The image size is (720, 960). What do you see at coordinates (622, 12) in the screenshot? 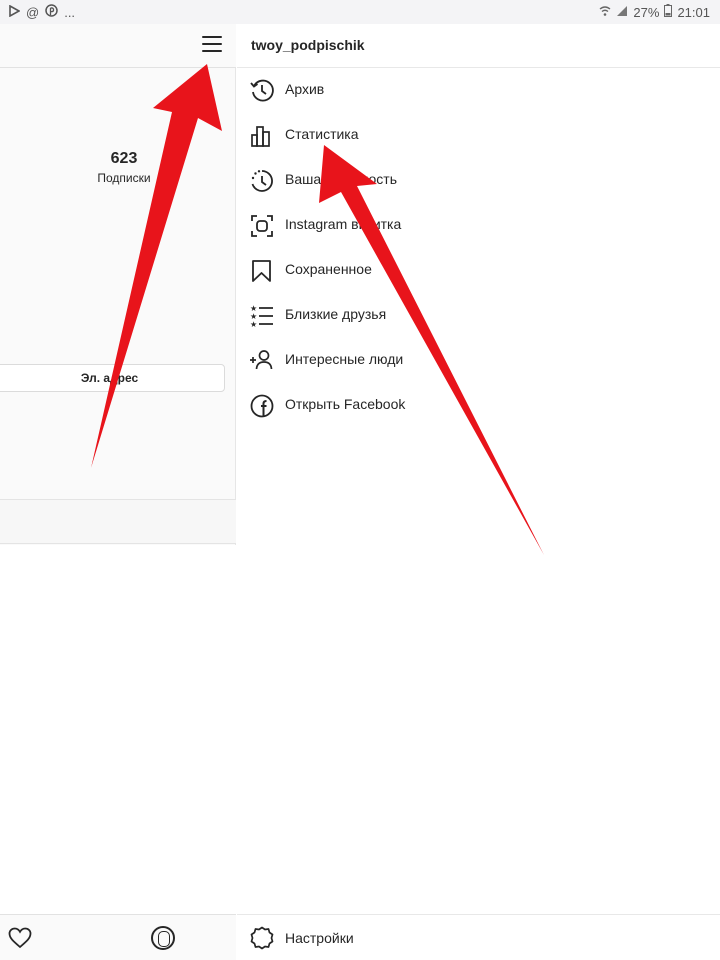
I see `signal-icon` at bounding box center [622, 12].